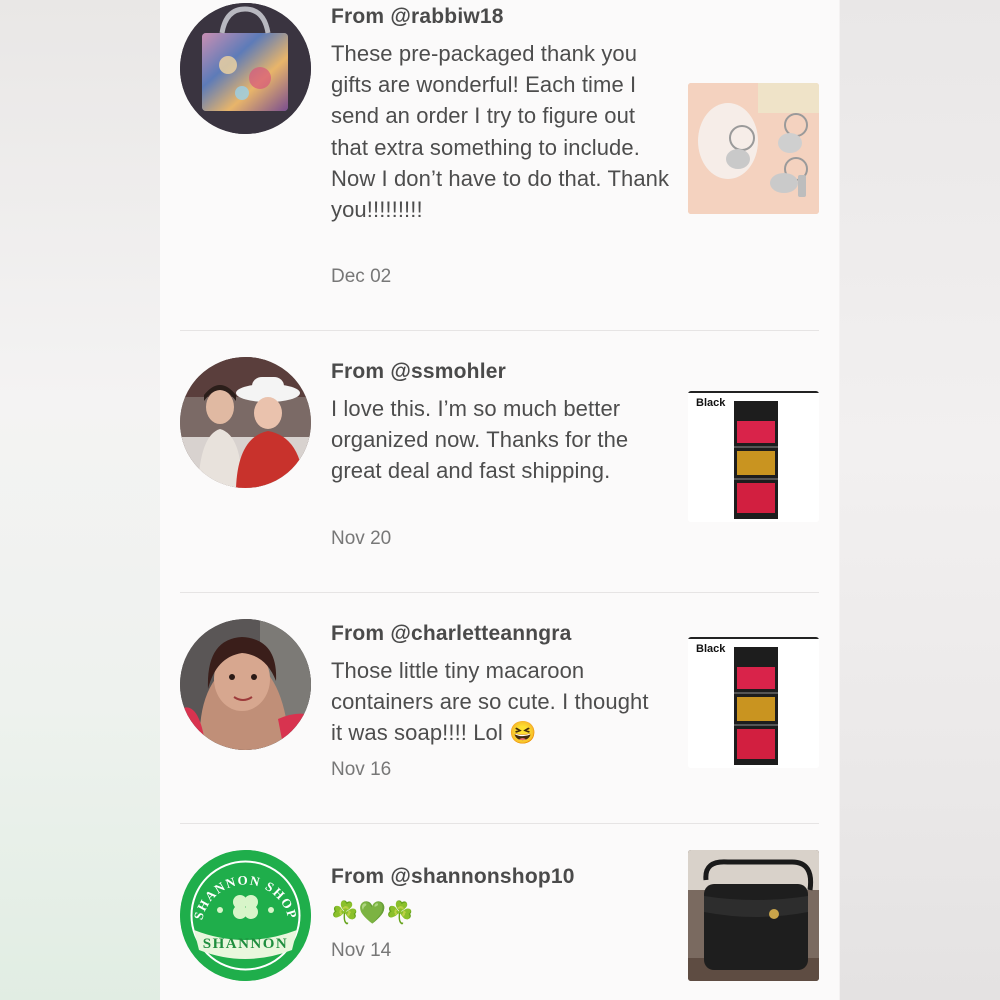 Image resolution: width=1000 pixels, height=1000 pixels. What do you see at coordinates (245, 68) in the screenshot?
I see `tote-bag-avatar-icon` at bounding box center [245, 68].